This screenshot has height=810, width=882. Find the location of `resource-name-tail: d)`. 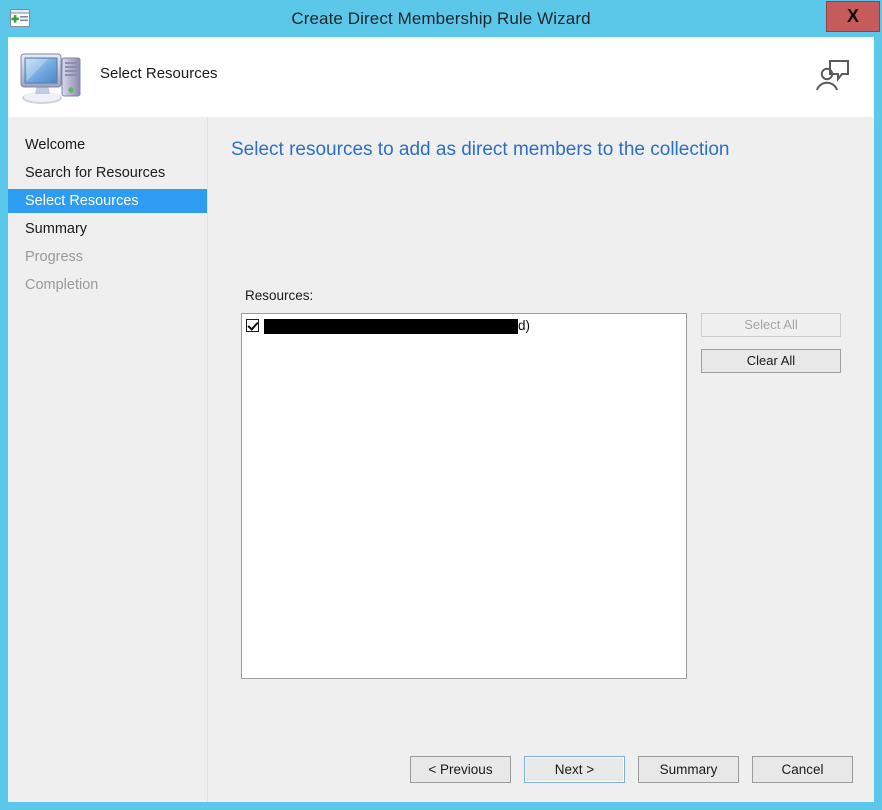

resource-name-tail: d) is located at coordinates (524, 325).